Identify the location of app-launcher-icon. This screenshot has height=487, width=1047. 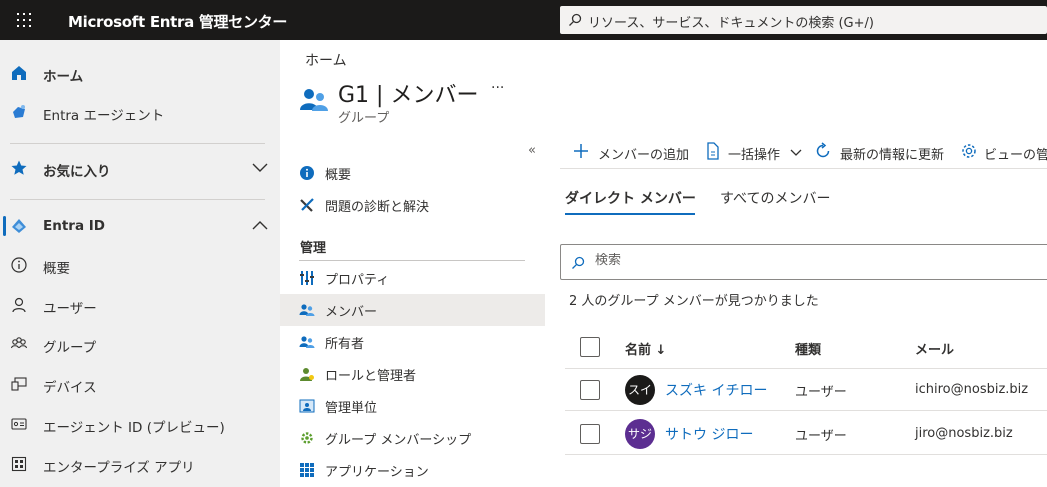
(24, 20).